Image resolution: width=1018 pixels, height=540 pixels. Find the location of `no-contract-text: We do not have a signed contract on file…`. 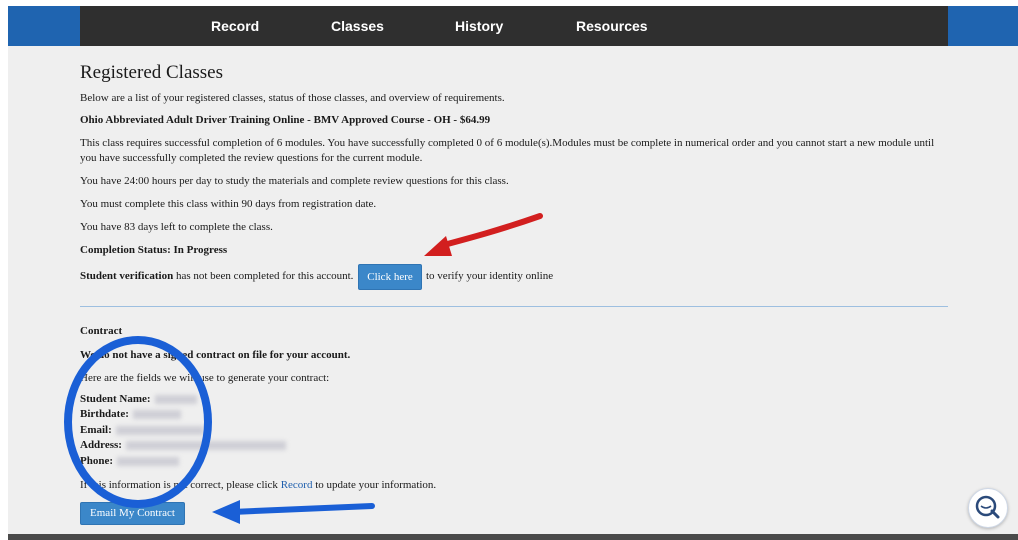

no-contract-text: We do not have a signed contract on file… is located at coordinates (215, 355).